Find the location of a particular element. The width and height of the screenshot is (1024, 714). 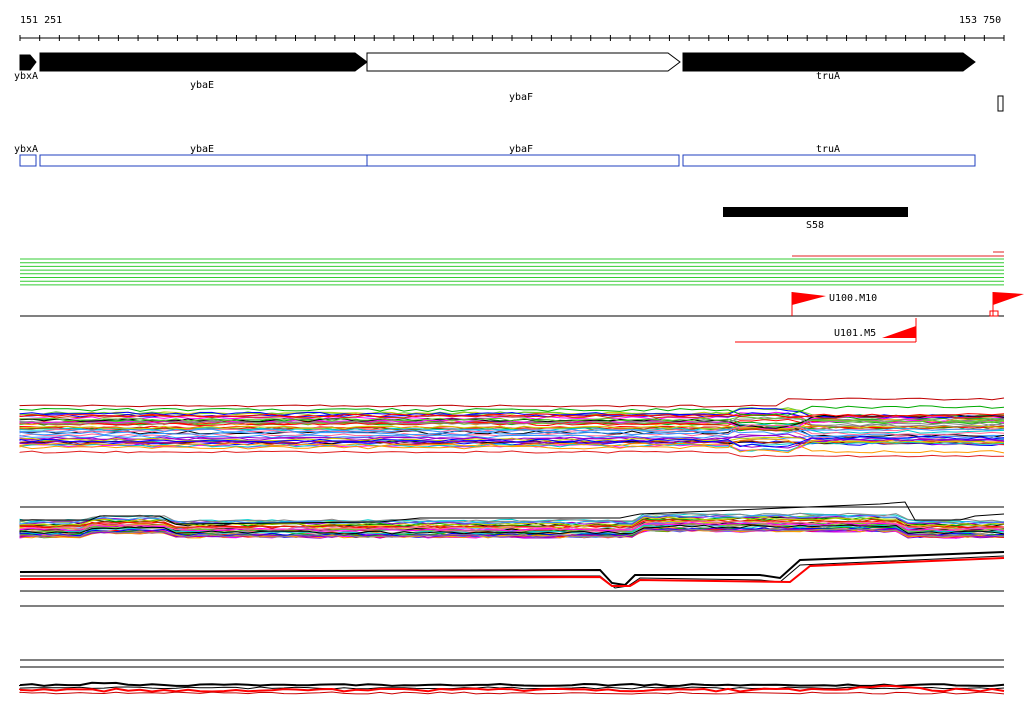

signal-track-middle is located at coordinates (512, 554).